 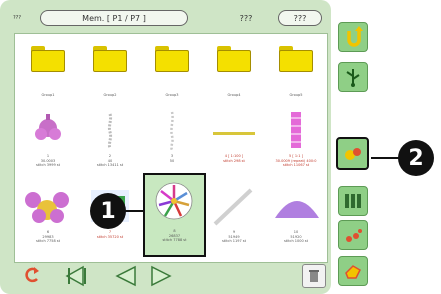 What do you see at coordinates (17, 18) in the screenshot?
I see `header-left-tag: ???` at bounding box center [17, 18].